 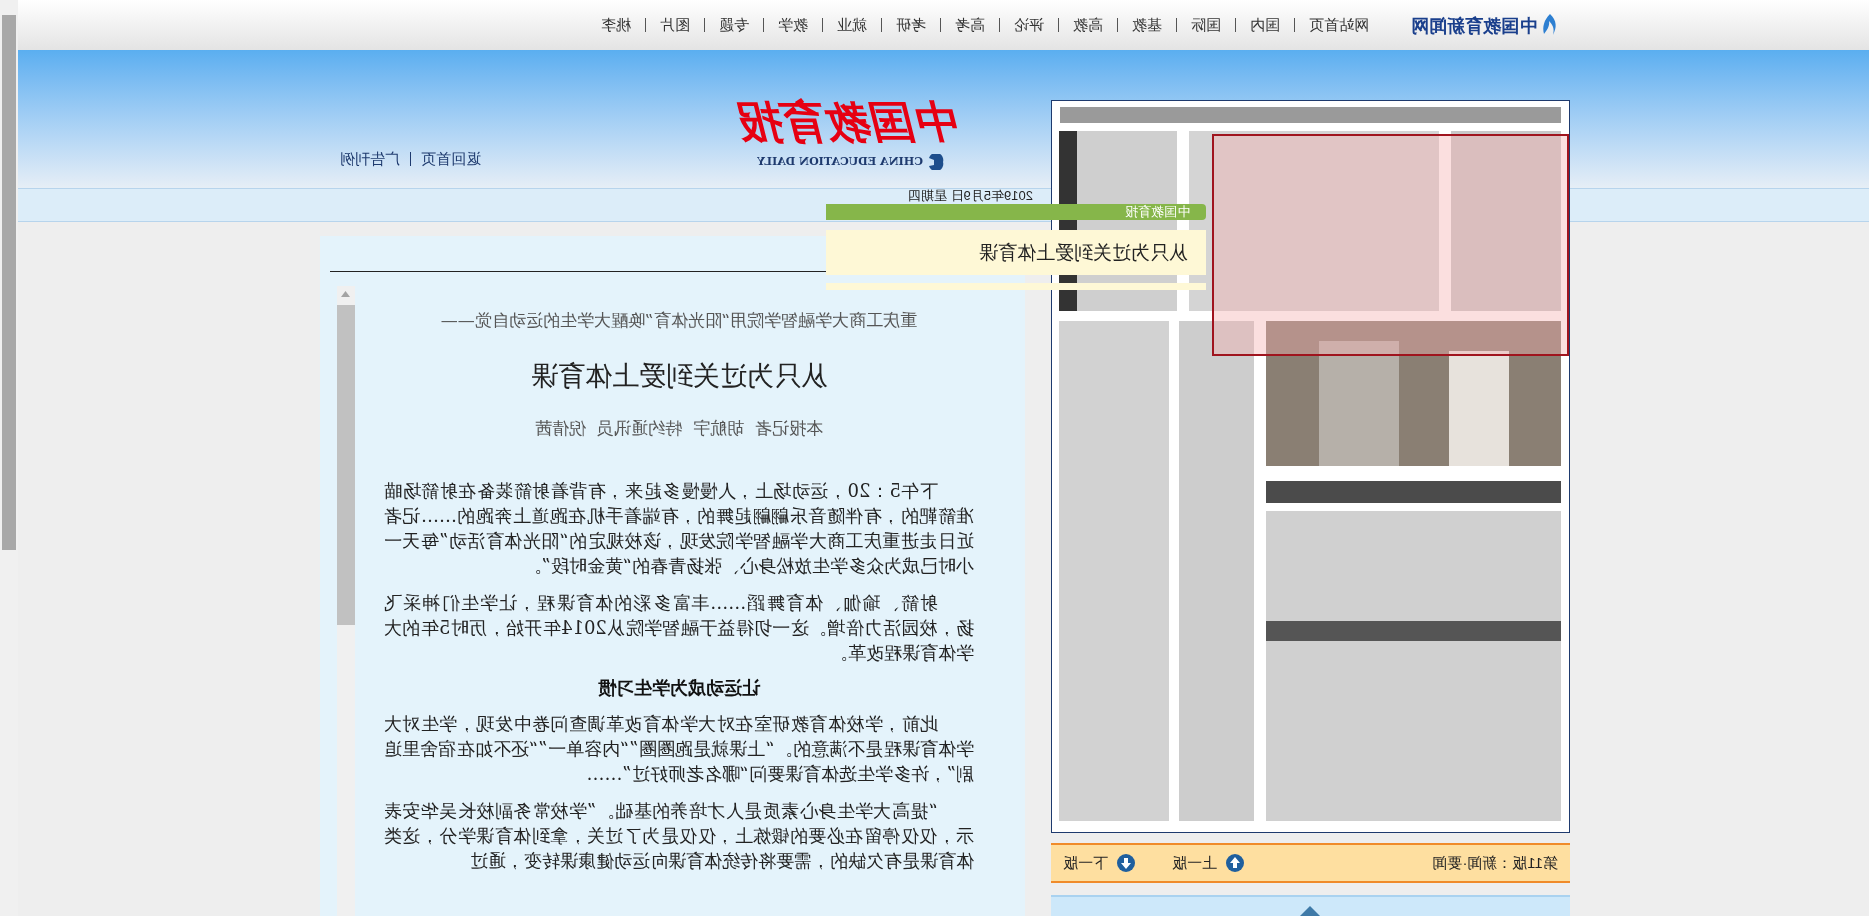 I want to click on nav-link: 专题, so click(x=733, y=25).